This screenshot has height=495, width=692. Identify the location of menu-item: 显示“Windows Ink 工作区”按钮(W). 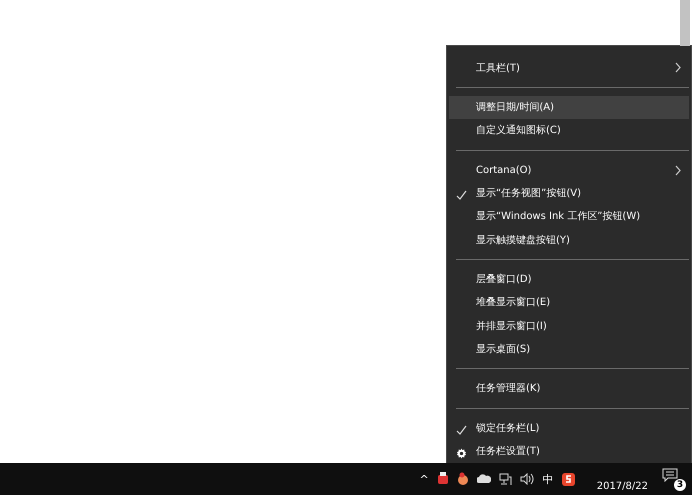
(569, 216).